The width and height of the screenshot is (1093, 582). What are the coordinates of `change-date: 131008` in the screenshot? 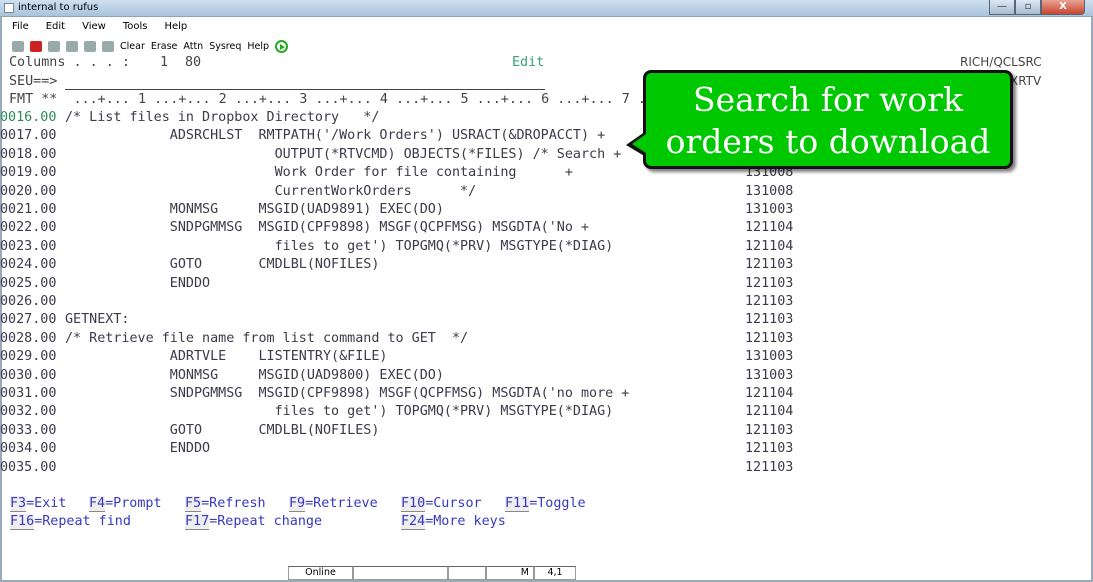 It's located at (769, 191).